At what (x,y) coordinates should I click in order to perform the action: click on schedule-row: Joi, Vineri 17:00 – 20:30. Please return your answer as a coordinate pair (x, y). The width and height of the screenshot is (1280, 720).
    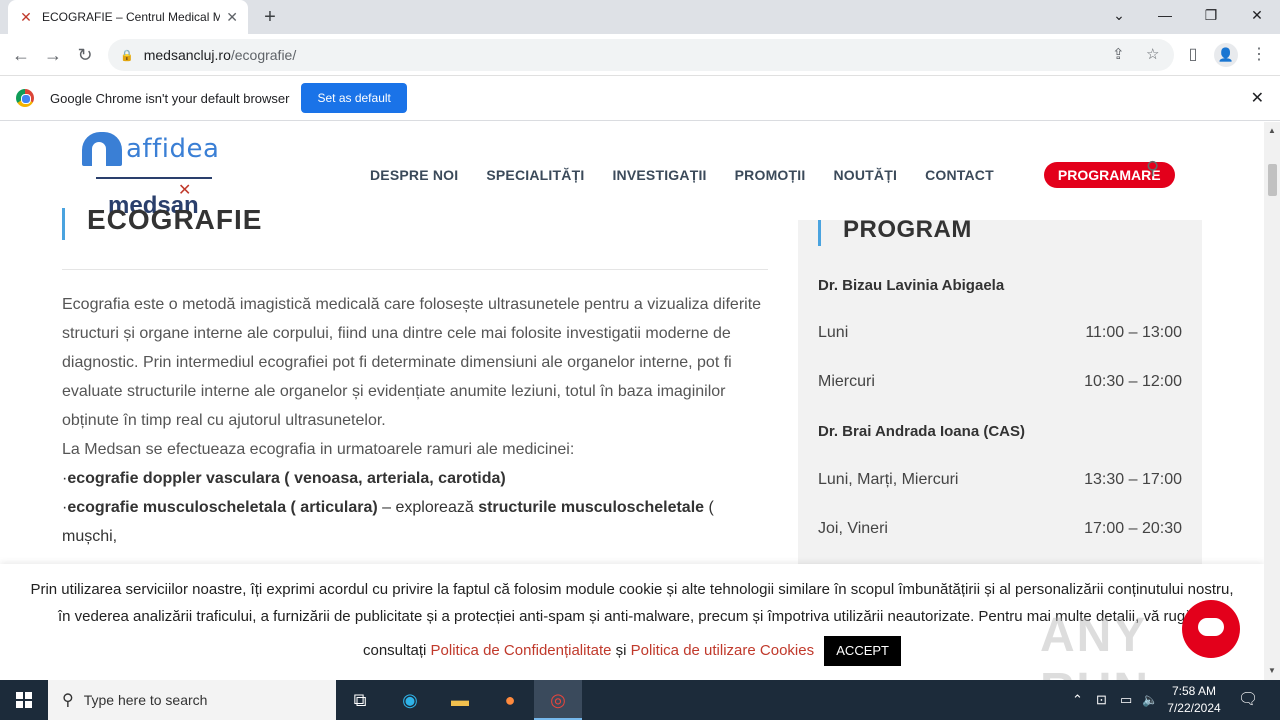
    Looking at the image, I should click on (1000, 529).